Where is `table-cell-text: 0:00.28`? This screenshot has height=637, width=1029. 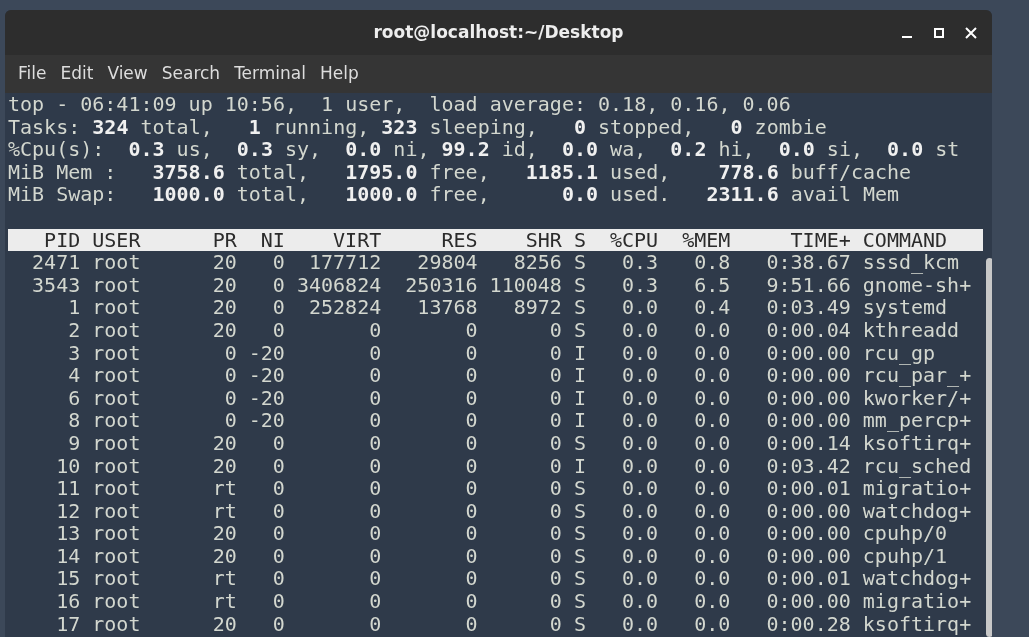
table-cell-text: 0:00.28 is located at coordinates (808, 624).